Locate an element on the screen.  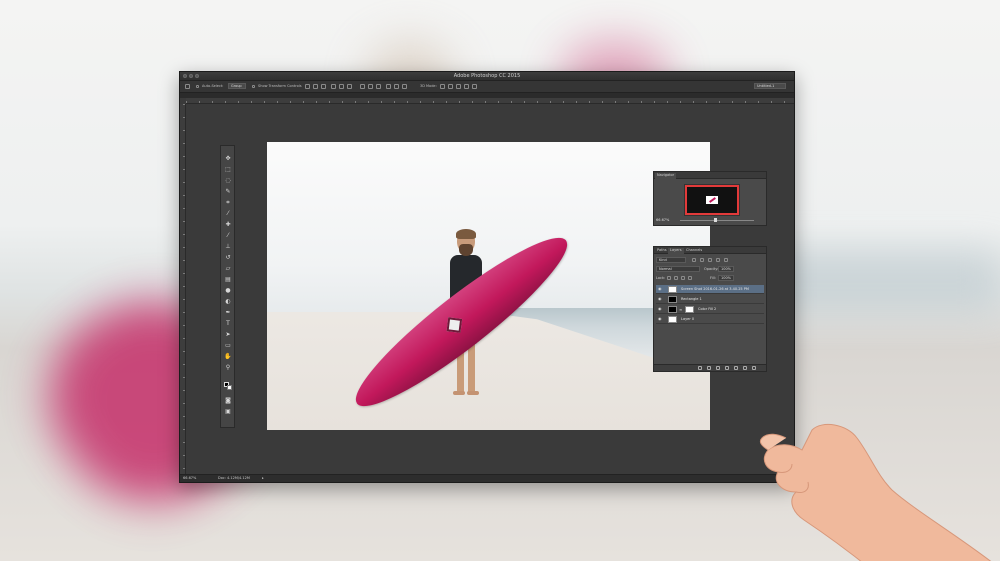
drag-3d-icon is located at coordinates (458, 86).